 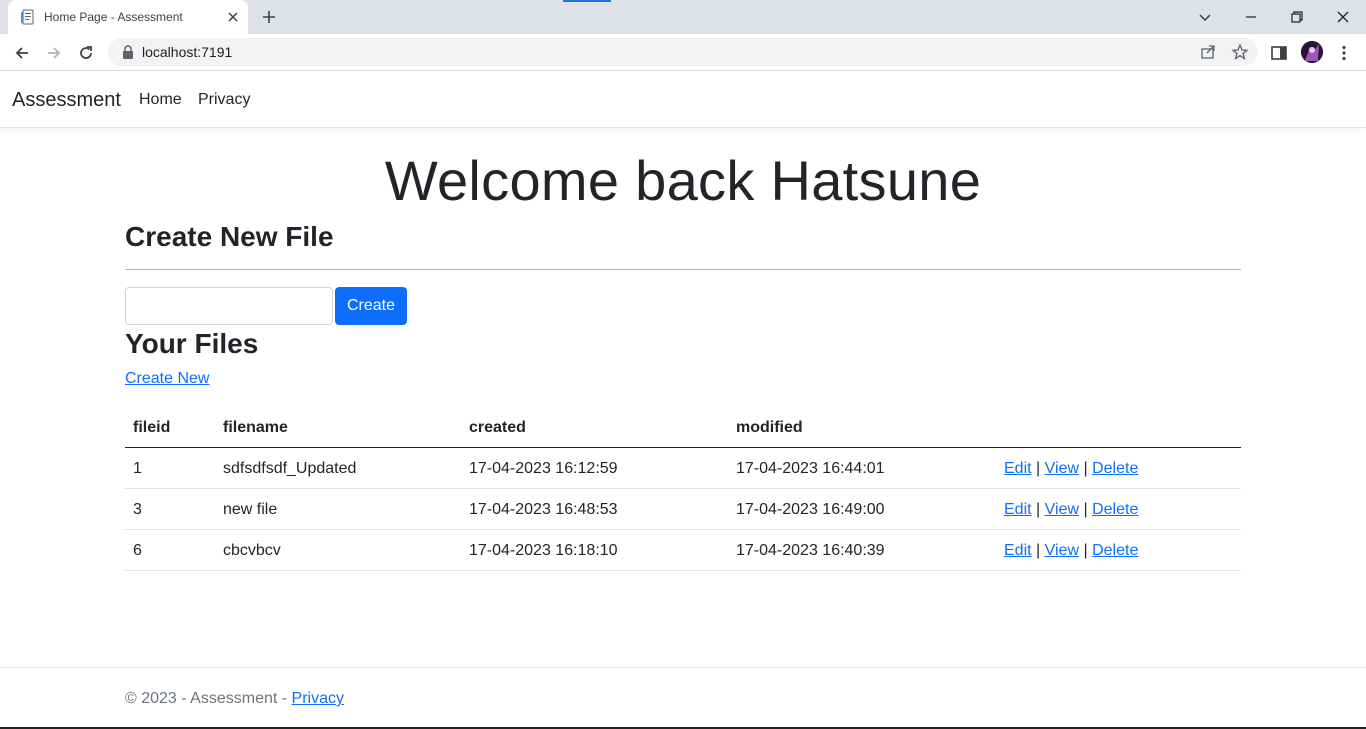 I want to click on footer-privacy-link: Privacy, so click(x=318, y=698).